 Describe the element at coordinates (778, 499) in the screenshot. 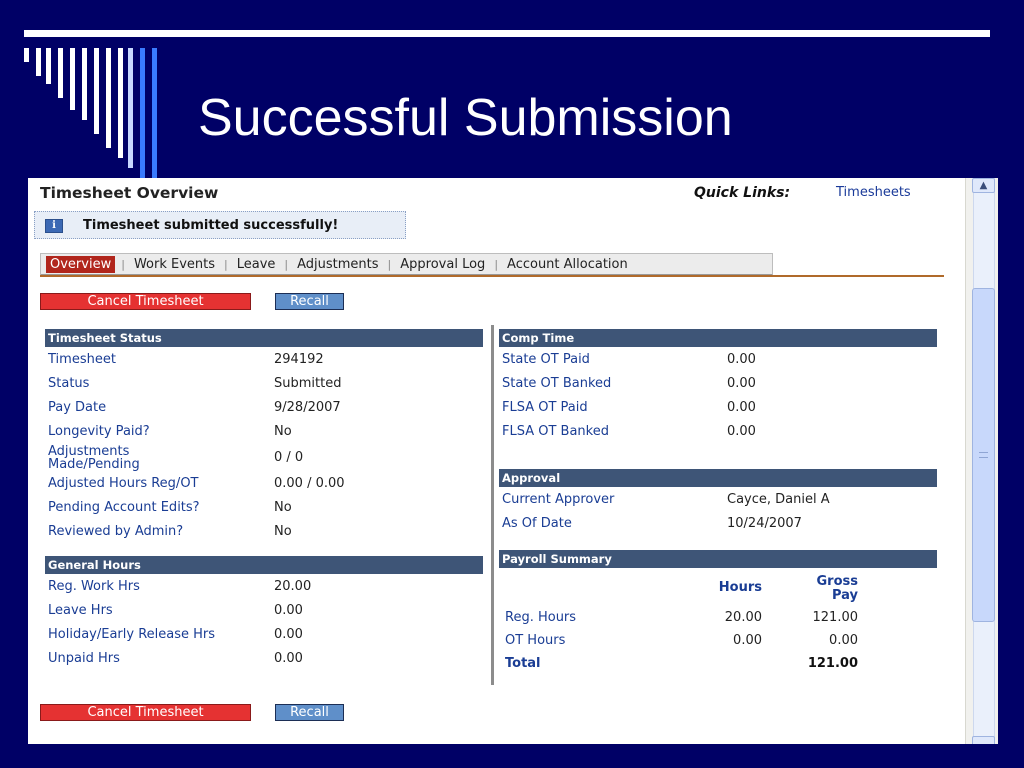

I see `current-approver-value: Cayce, Daniel A` at that location.